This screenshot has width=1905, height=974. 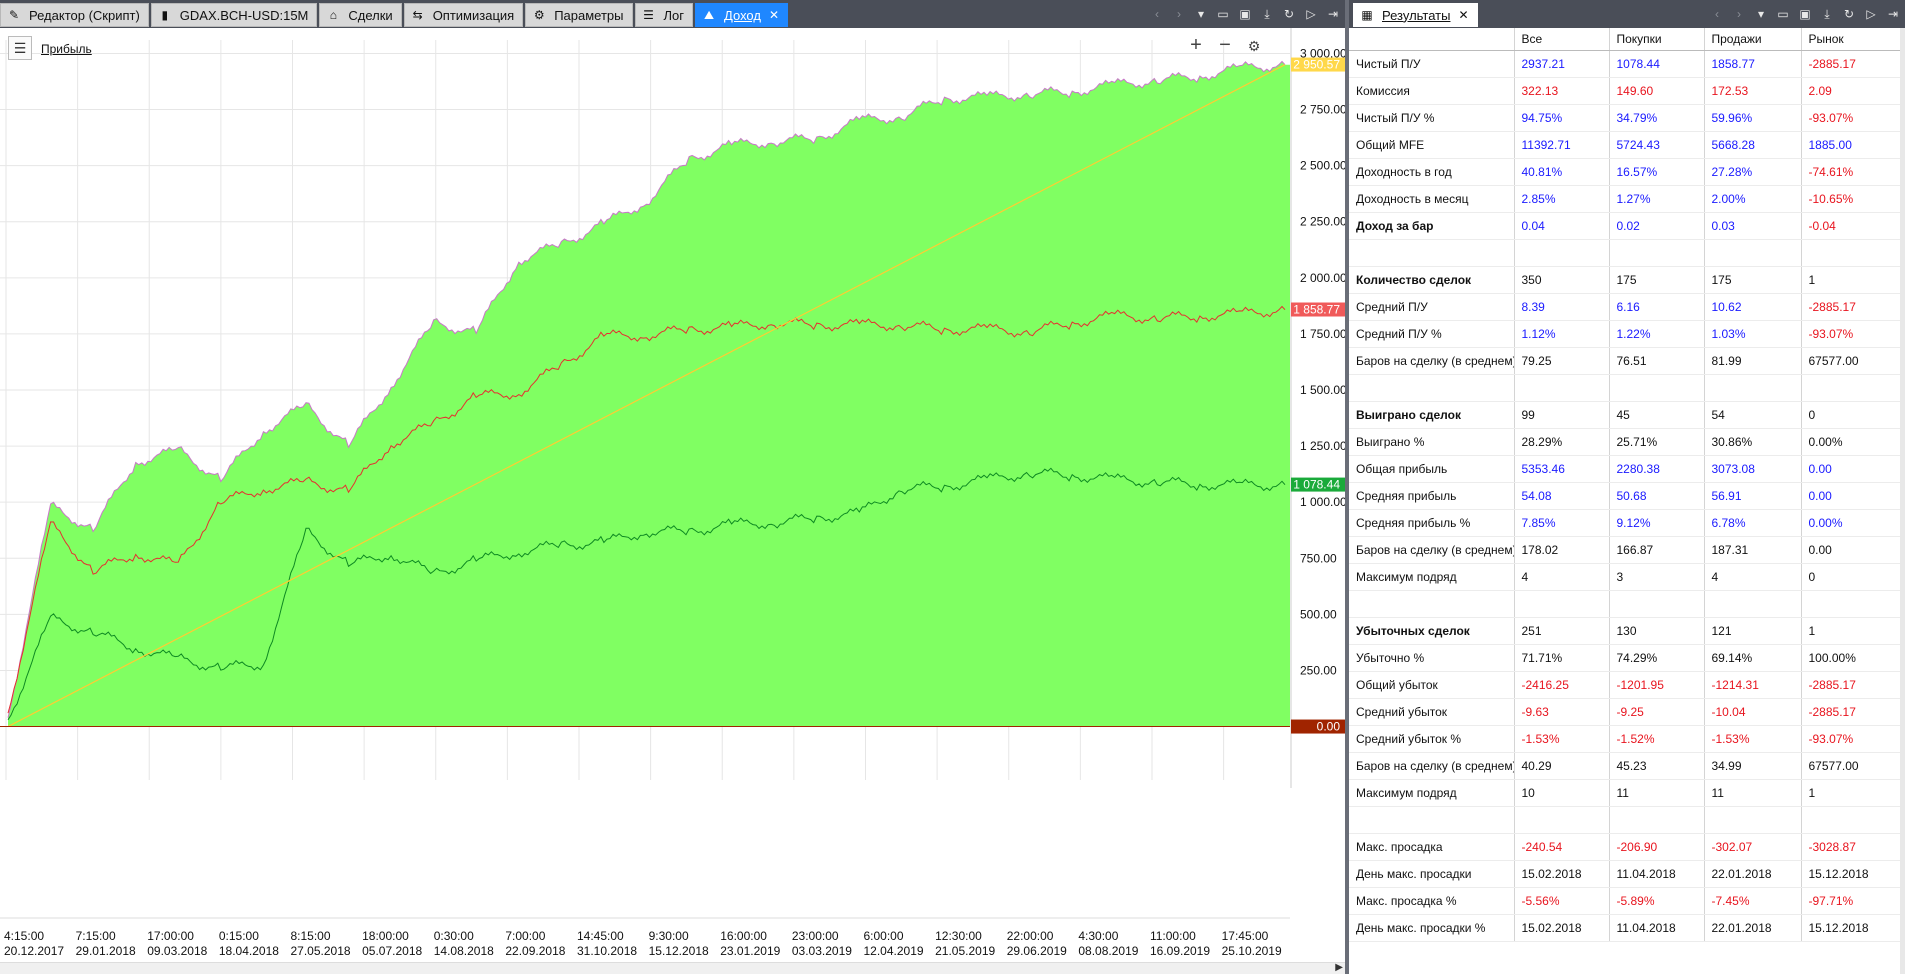 I want to click on table-cell: 11, so click(x=1753, y=793).